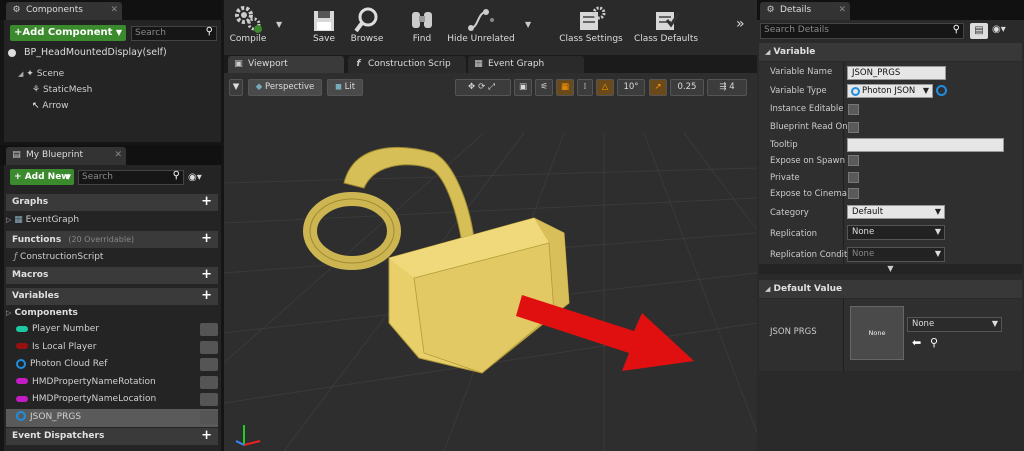 The height and width of the screenshot is (451, 1024). I want to click on graphs-header: Graphs +, so click(112, 202).